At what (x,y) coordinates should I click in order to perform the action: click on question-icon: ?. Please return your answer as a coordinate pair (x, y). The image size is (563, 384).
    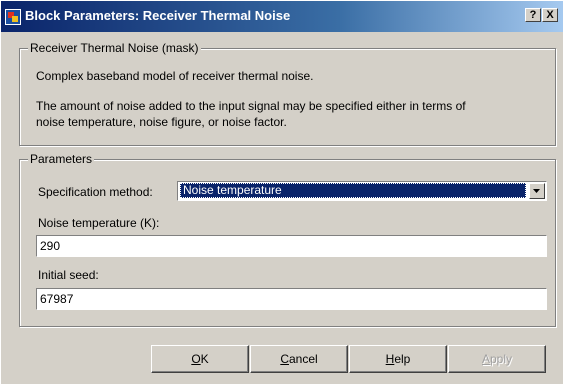
    Looking at the image, I should click on (533, 15).